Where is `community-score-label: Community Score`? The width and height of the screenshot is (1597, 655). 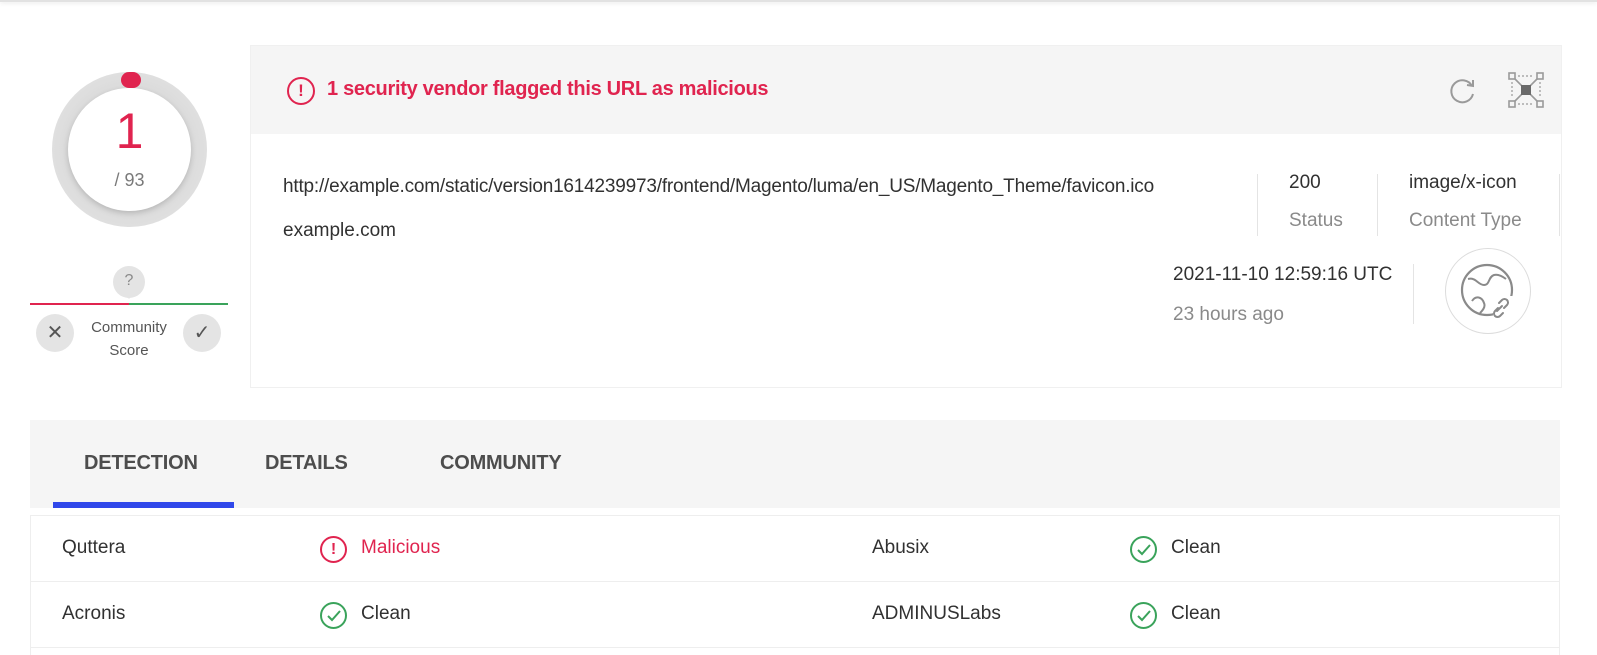 community-score-label: Community Score is located at coordinates (129, 339).